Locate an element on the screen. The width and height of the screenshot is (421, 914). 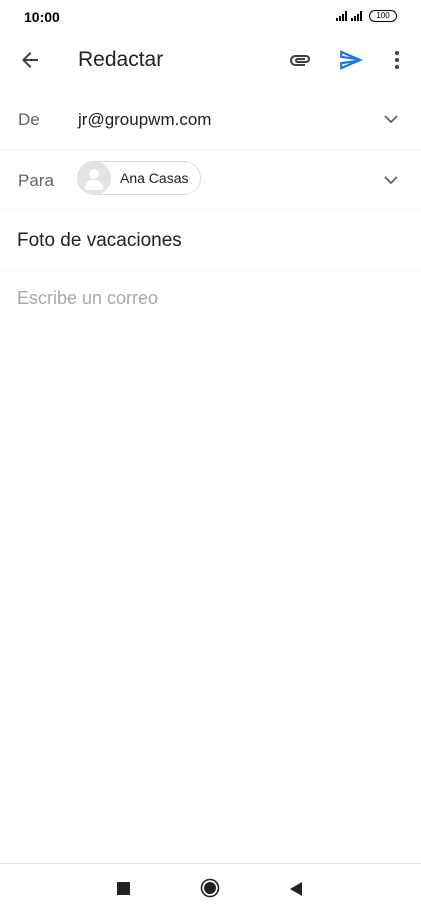
subject-row: Foto de vacaciones is located at coordinates (210, 240).